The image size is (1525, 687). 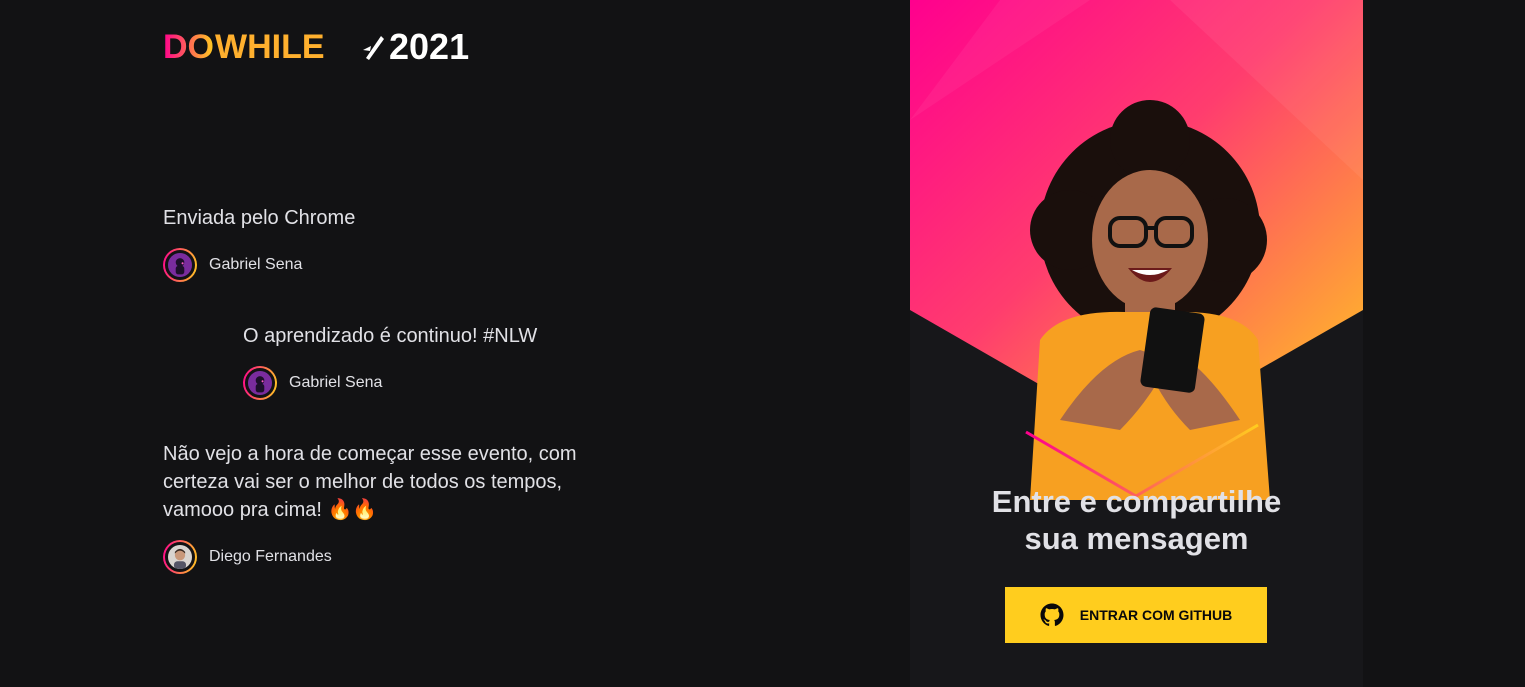 I want to click on login-title-line1: Entre e compartilhe, so click(x=1136, y=501).